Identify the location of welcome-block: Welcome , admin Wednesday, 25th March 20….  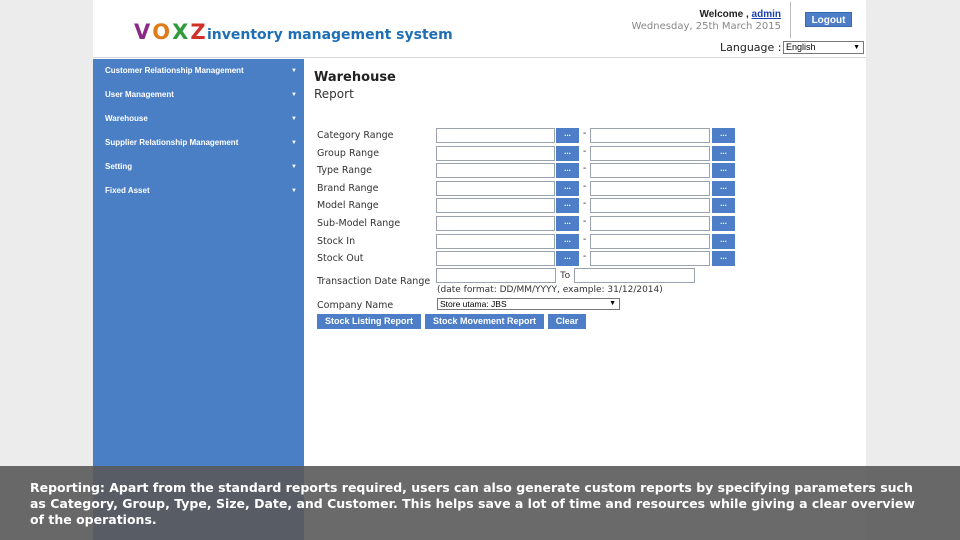
(706, 21).